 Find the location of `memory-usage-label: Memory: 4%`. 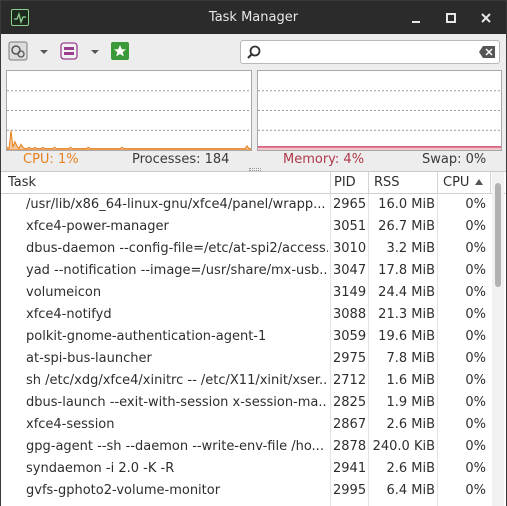

memory-usage-label: Memory: 4% is located at coordinates (324, 159).